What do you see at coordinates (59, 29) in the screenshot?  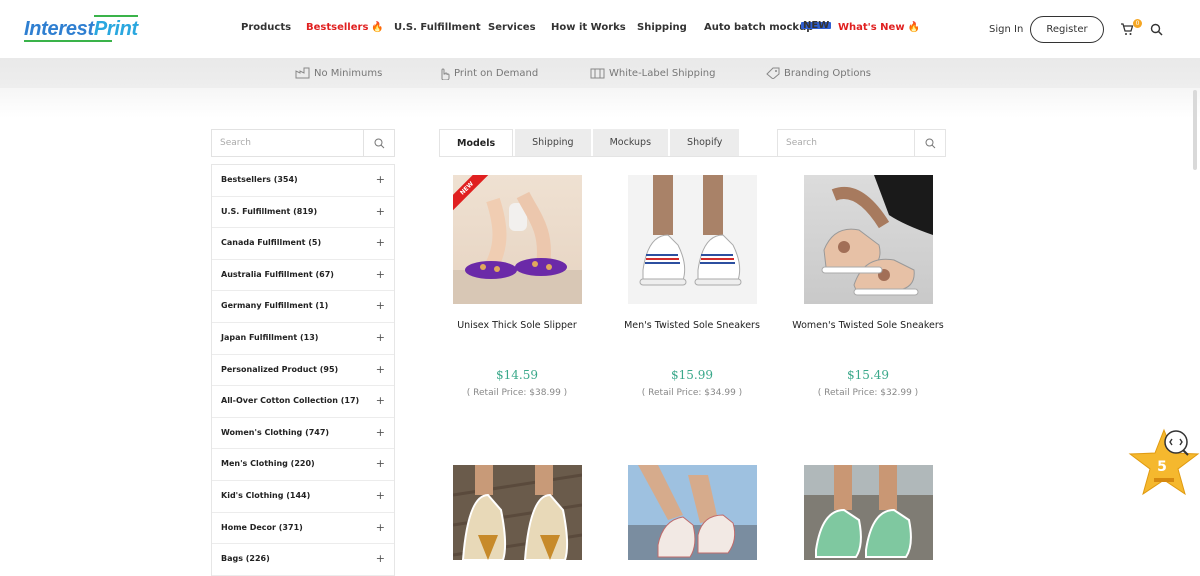 I see `logo-text-interest: Interest` at bounding box center [59, 29].